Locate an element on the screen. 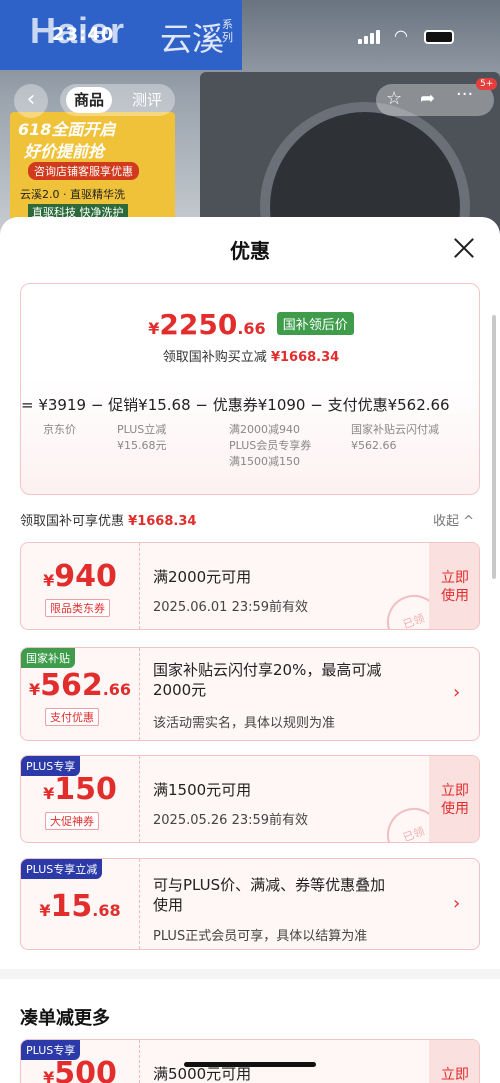  status-bar: 23:40 ◠ is located at coordinates (250, 35).